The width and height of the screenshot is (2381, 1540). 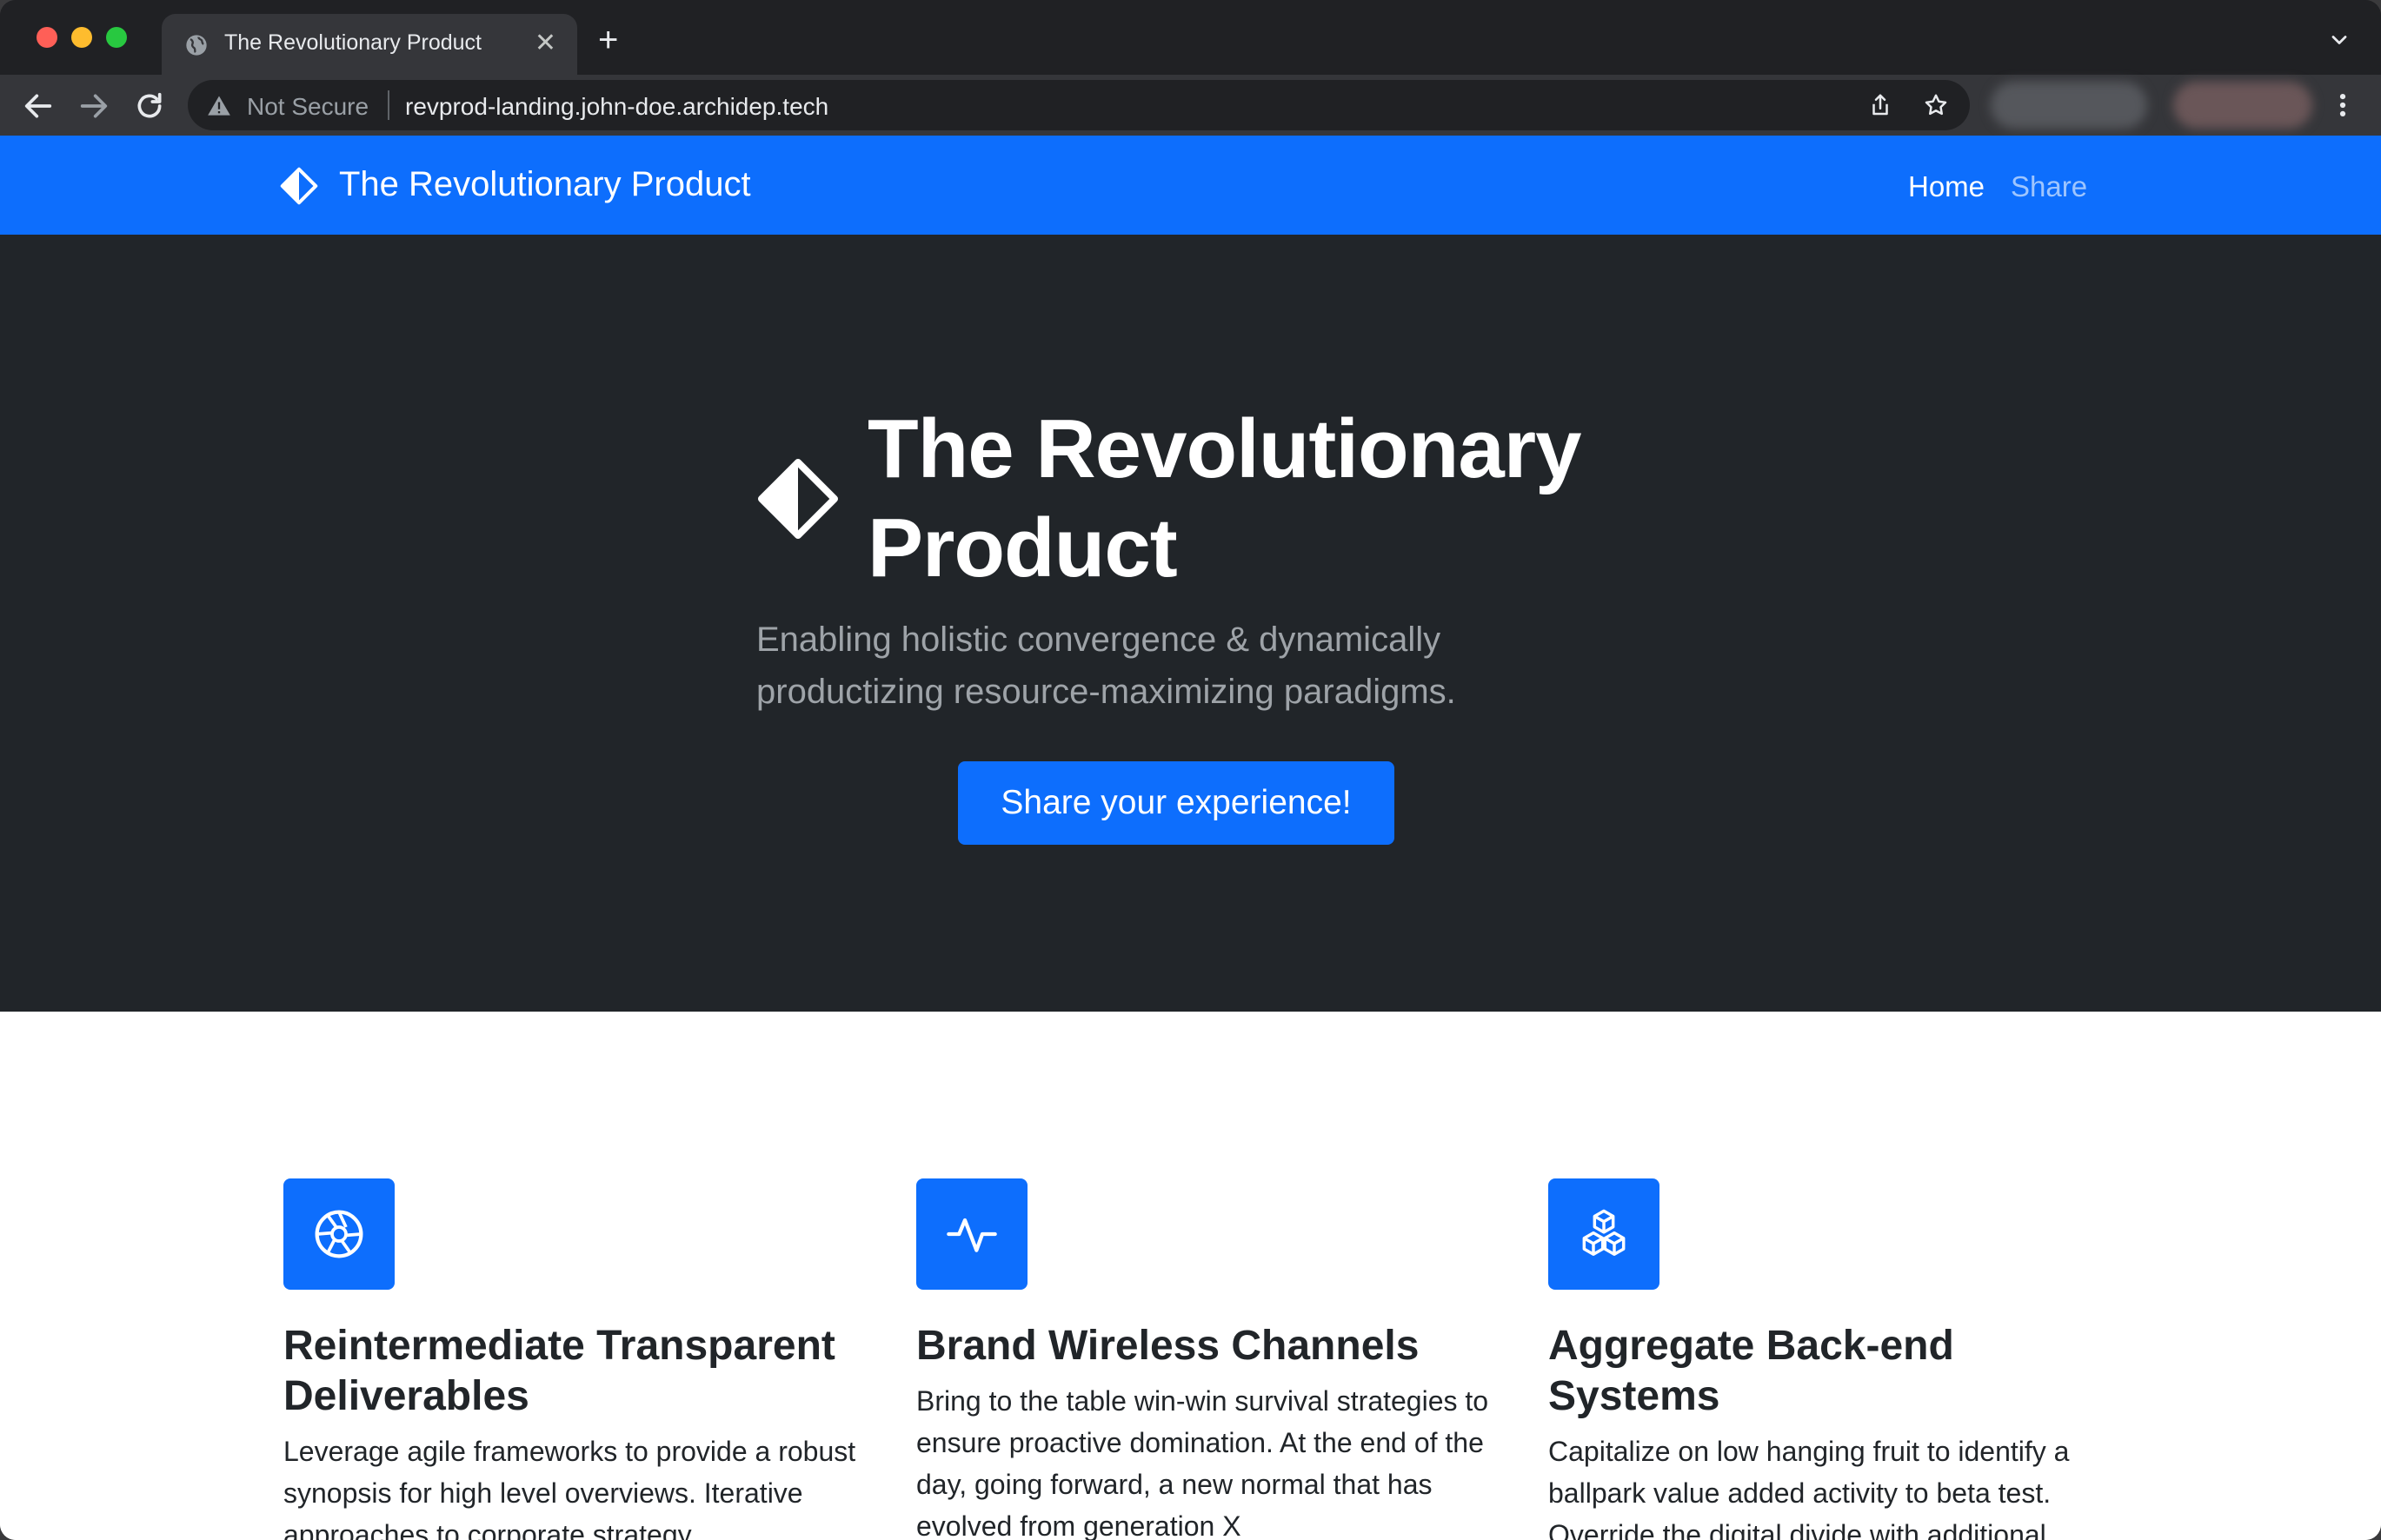 I want to click on hero-title: The Revolutionary Product, so click(x=1224, y=498).